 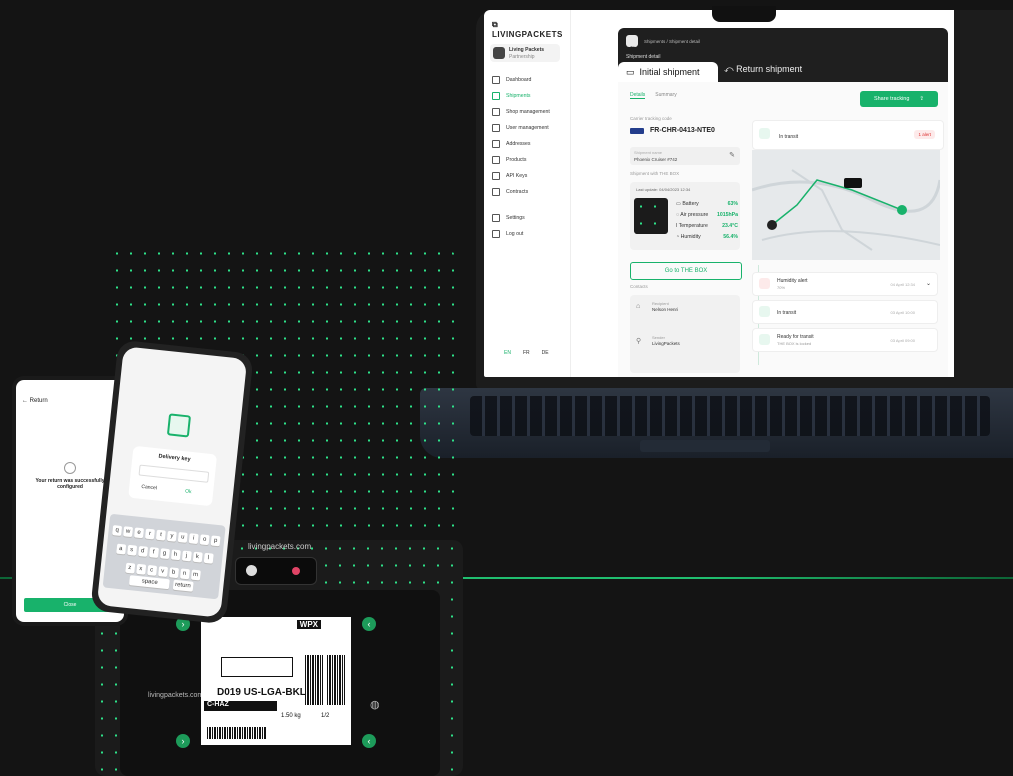 What do you see at coordinates (846, 210) in the screenshot?
I see `map-svg` at bounding box center [846, 210].